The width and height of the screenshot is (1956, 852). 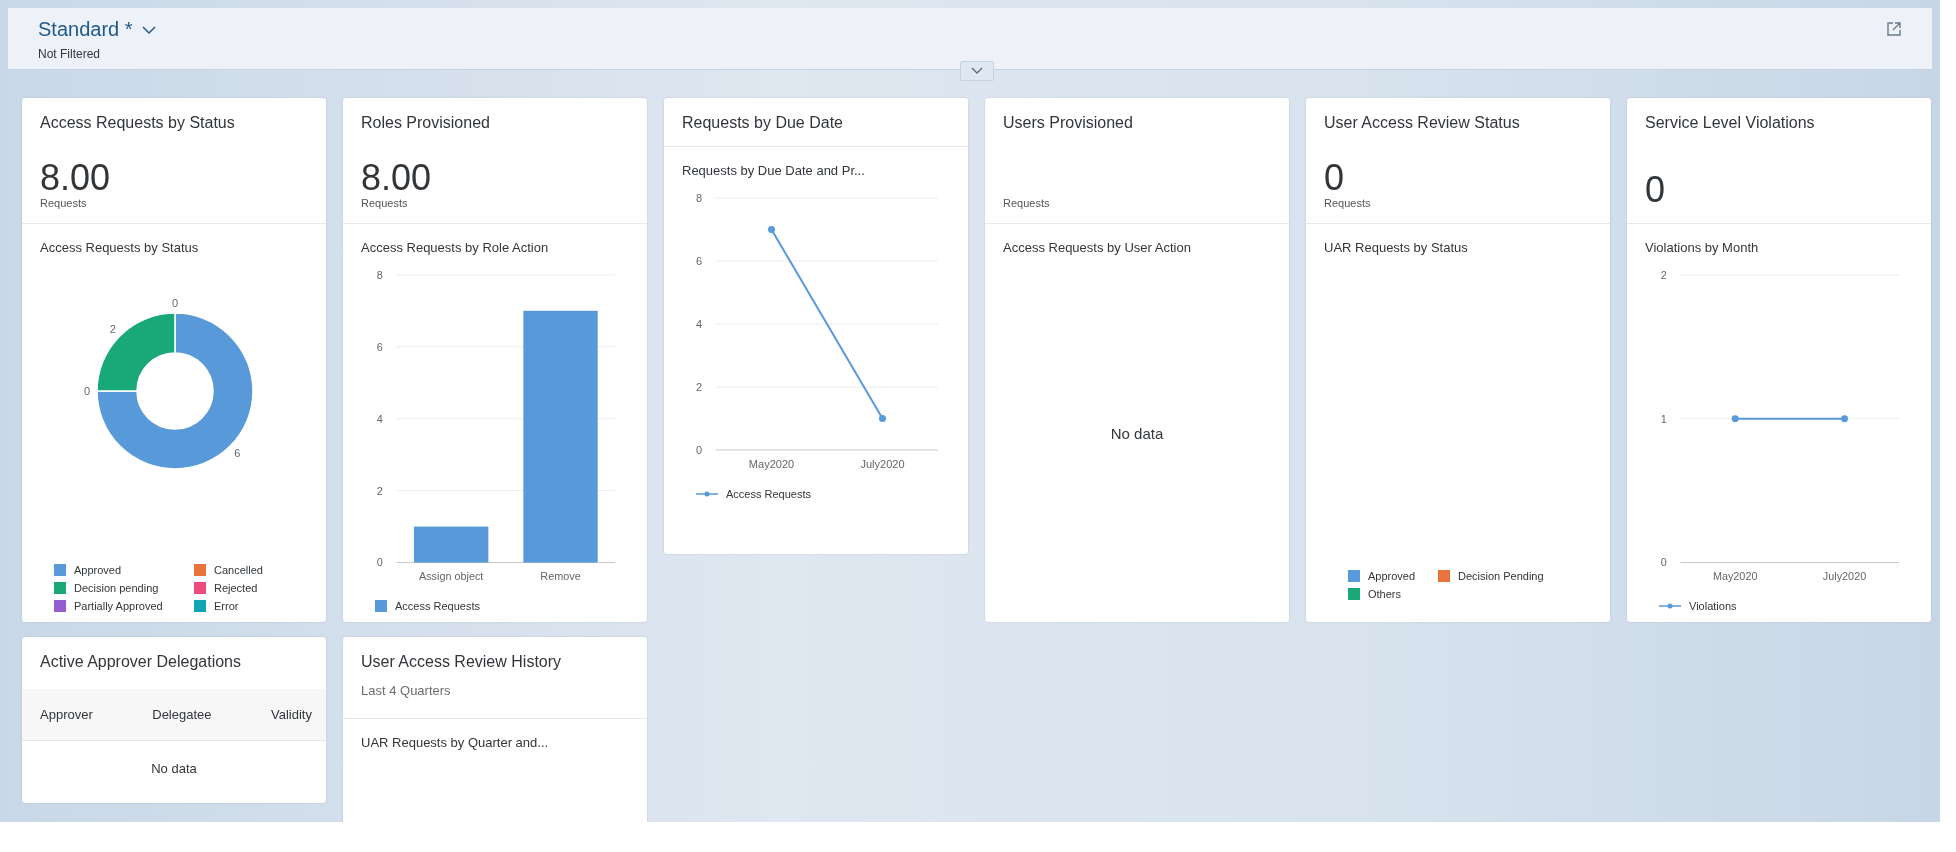 What do you see at coordinates (238, 570) in the screenshot?
I see `legend-label: Cancelled` at bounding box center [238, 570].